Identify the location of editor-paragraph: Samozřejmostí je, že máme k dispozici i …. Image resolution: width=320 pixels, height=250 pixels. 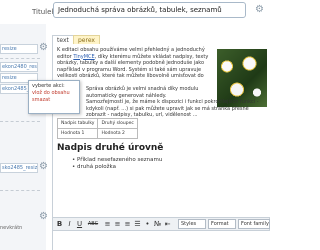
(172, 108).